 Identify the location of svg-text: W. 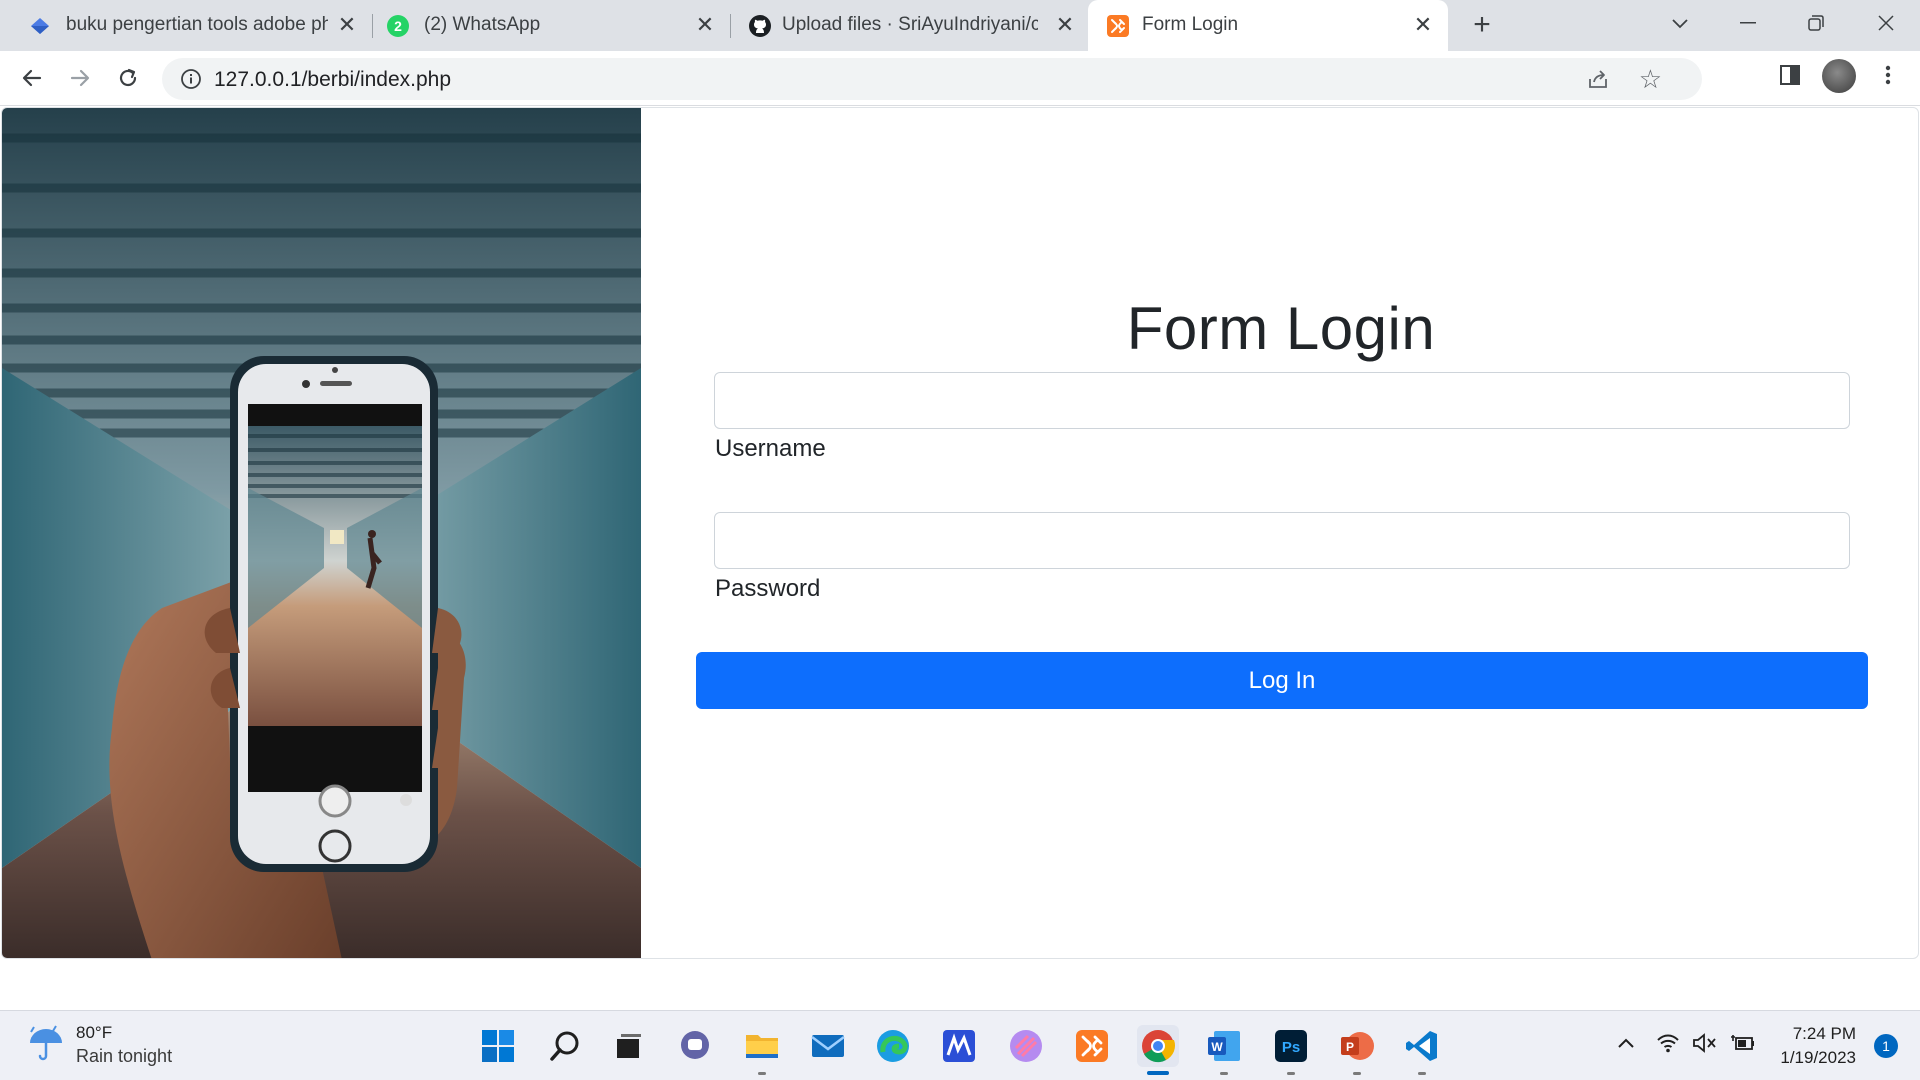
(1217, 1047).